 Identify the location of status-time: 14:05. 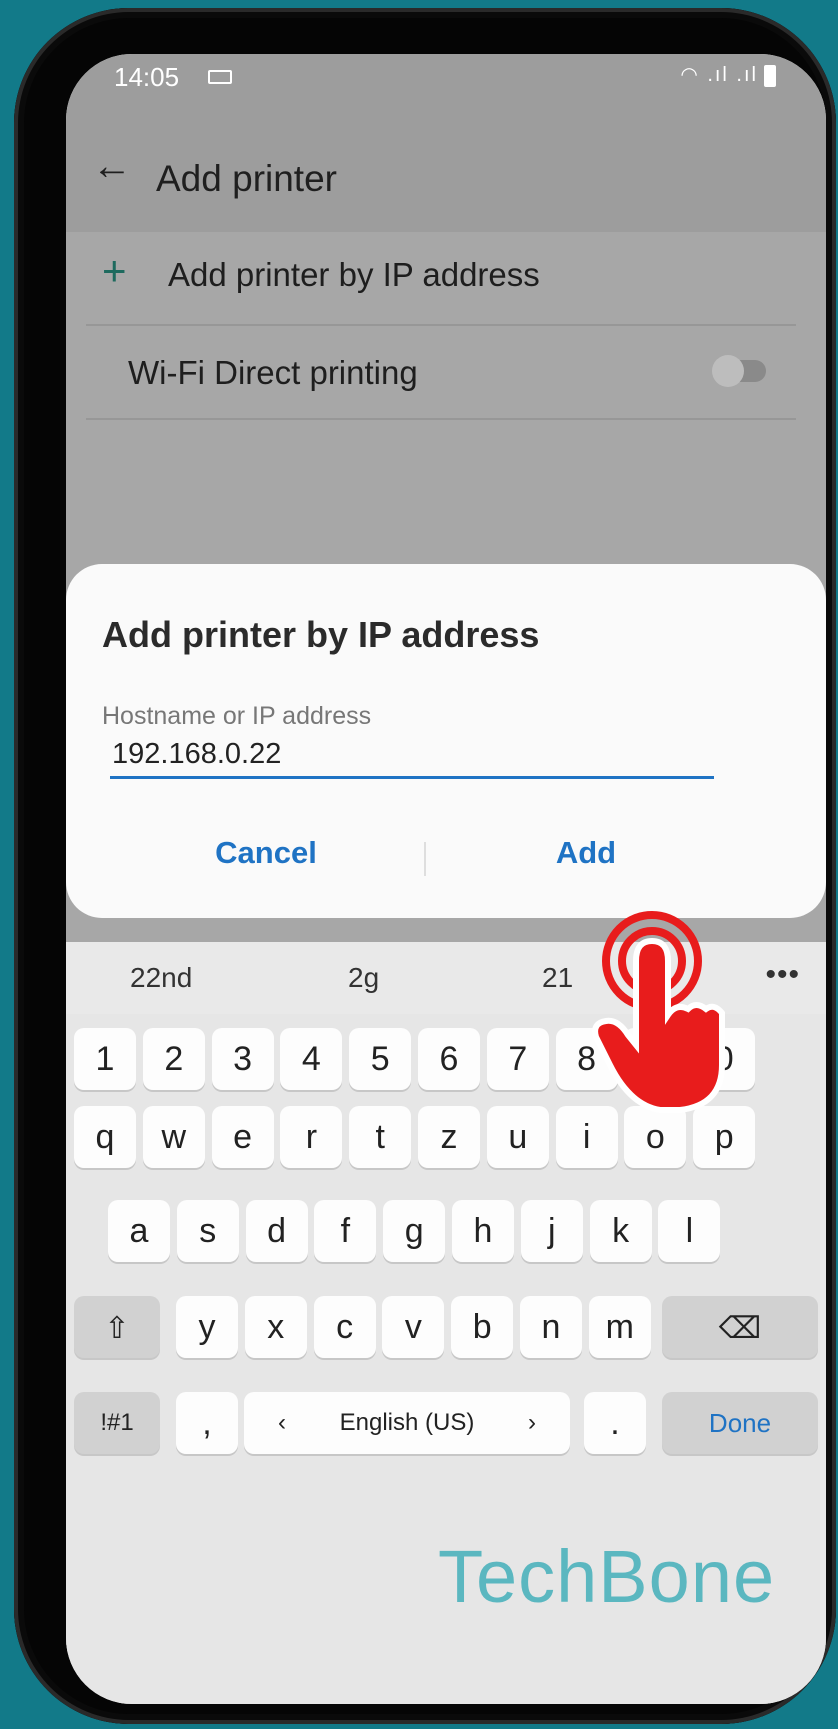
(147, 77).